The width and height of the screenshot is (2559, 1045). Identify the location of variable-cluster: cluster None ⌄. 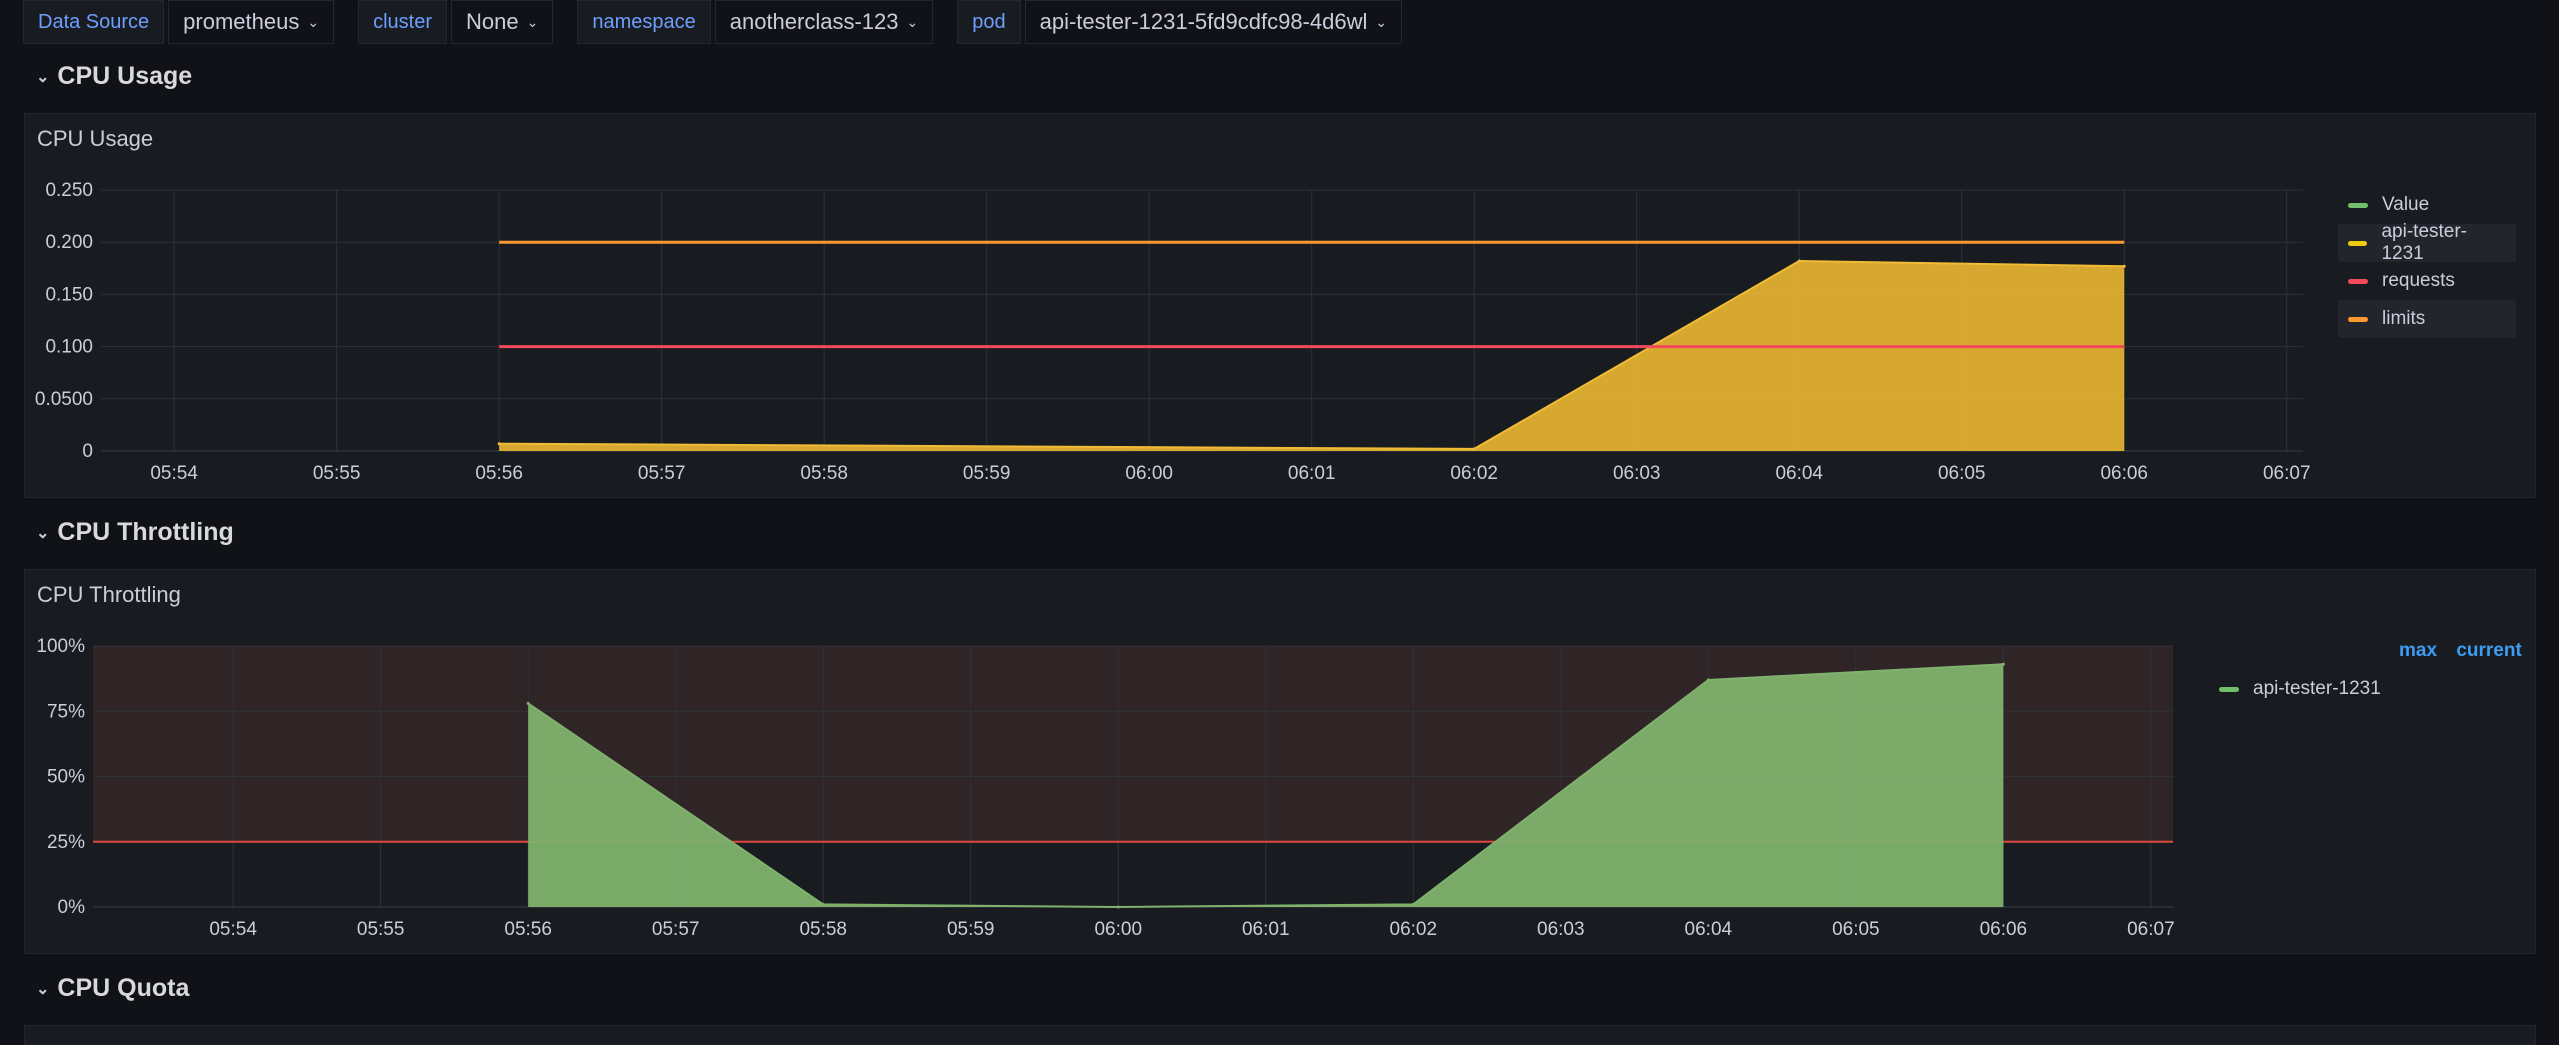
(456, 22).